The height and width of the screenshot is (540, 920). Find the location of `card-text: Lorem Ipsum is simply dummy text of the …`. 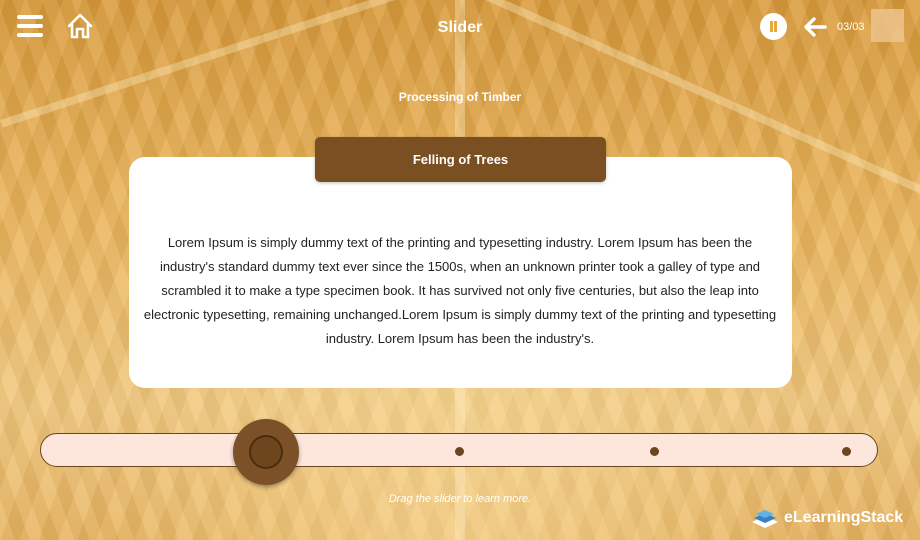

card-text: Lorem Ipsum is simply dummy text of the … is located at coordinates (460, 290).